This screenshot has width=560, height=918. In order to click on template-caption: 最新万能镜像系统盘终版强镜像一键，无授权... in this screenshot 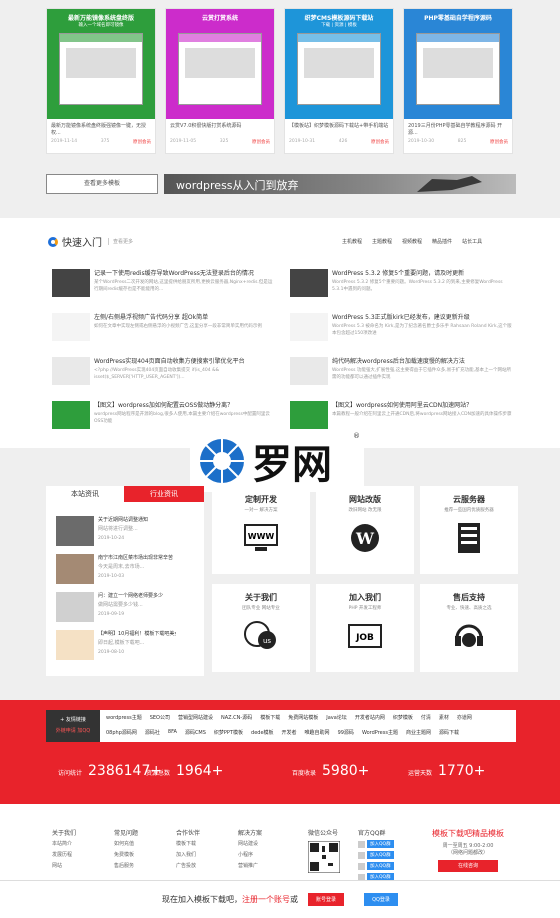, I will do `click(101, 129)`.